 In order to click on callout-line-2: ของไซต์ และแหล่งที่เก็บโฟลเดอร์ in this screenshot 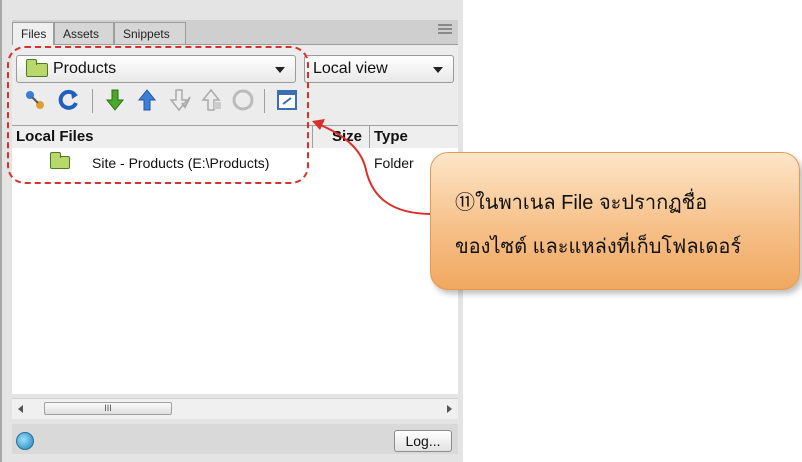, I will do `click(598, 247)`.